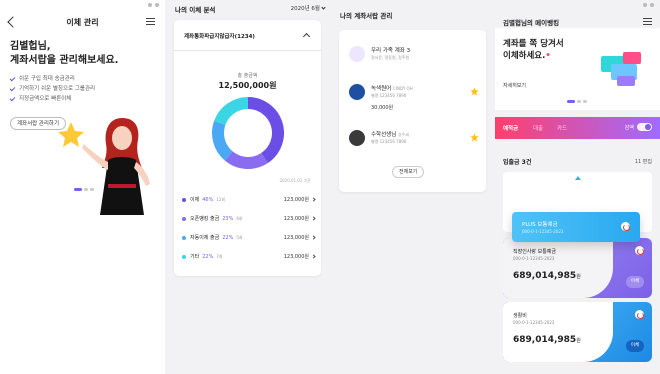 Image resolution: width=660 pixels, height=374 pixels. Describe the element at coordinates (562, 128) in the screenshot. I see `tab-cards: 카드` at that location.